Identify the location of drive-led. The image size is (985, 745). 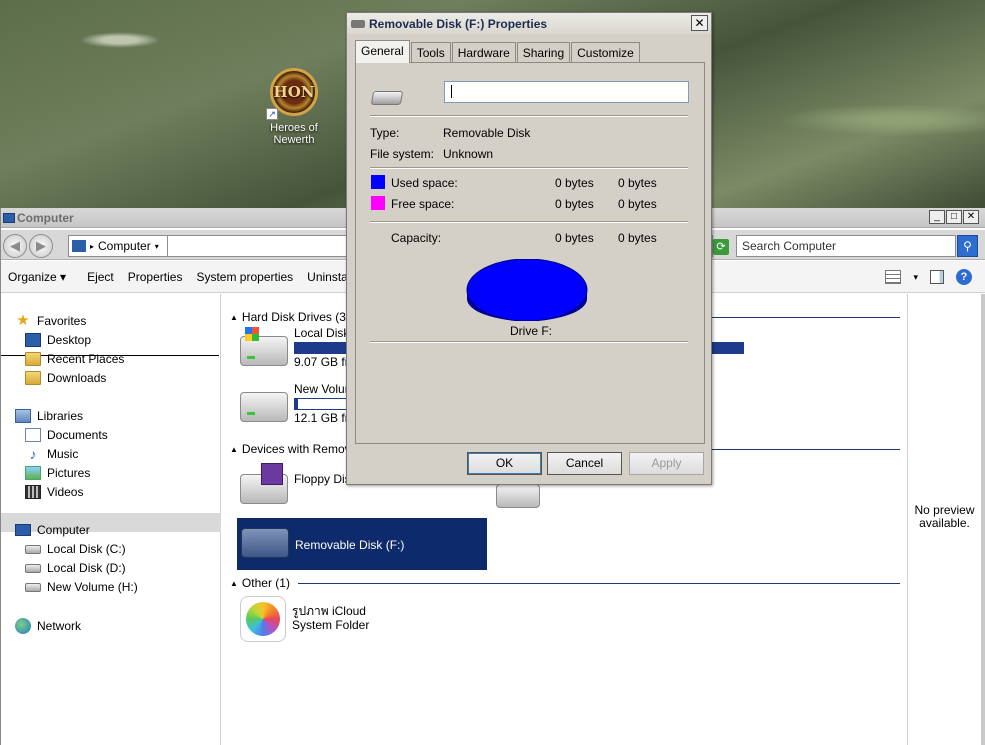
(251, 413).